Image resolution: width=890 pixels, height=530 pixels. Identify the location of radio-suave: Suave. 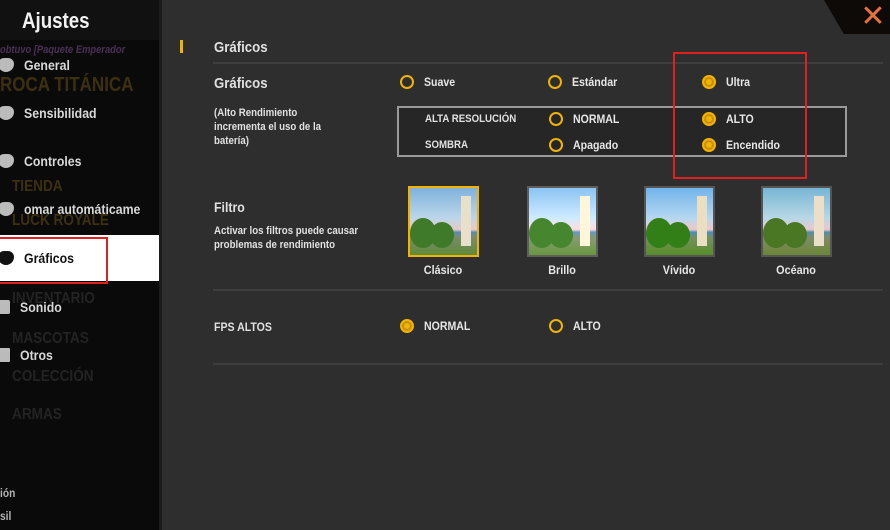
(429, 82).